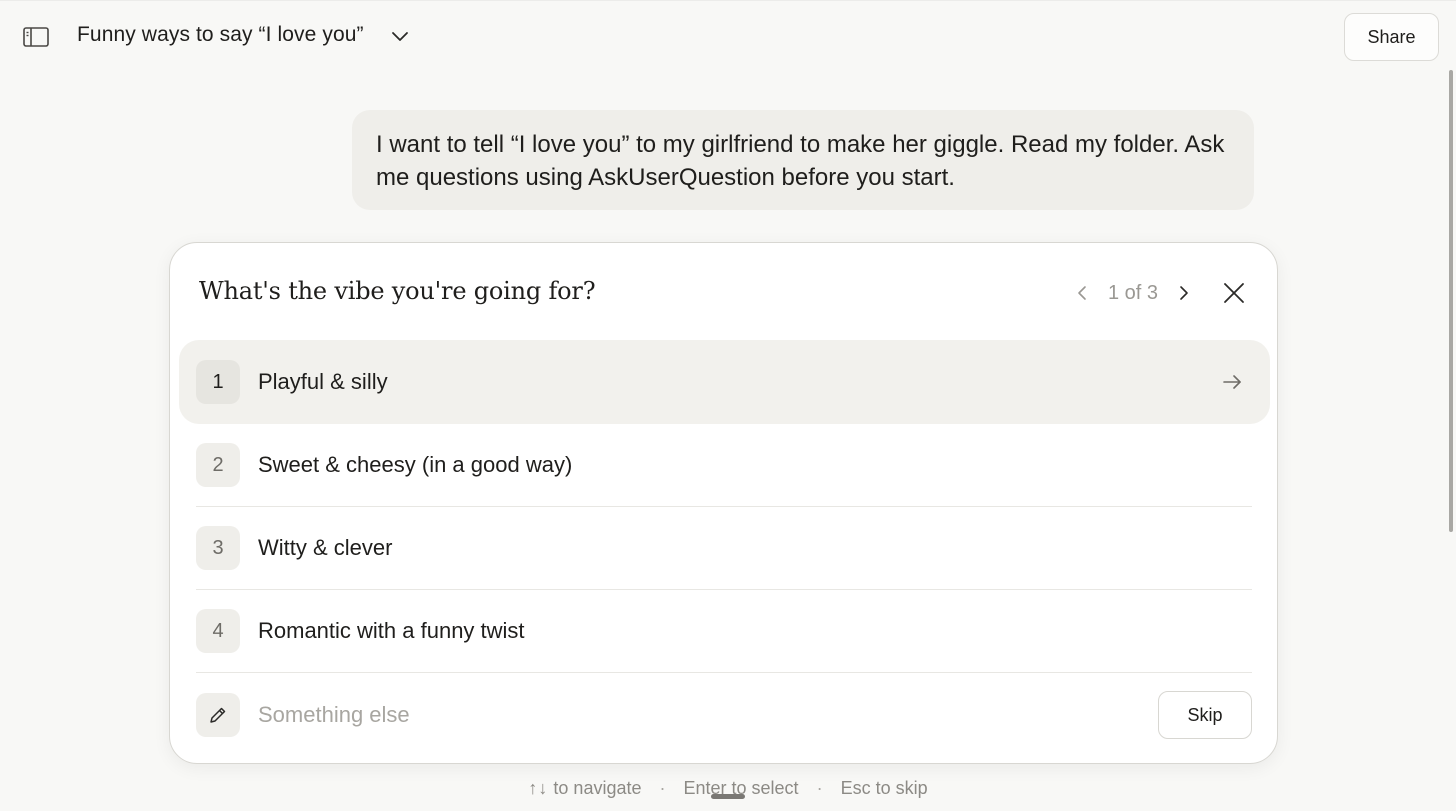  I want to click on option-label: Playful & silly, so click(323, 381).